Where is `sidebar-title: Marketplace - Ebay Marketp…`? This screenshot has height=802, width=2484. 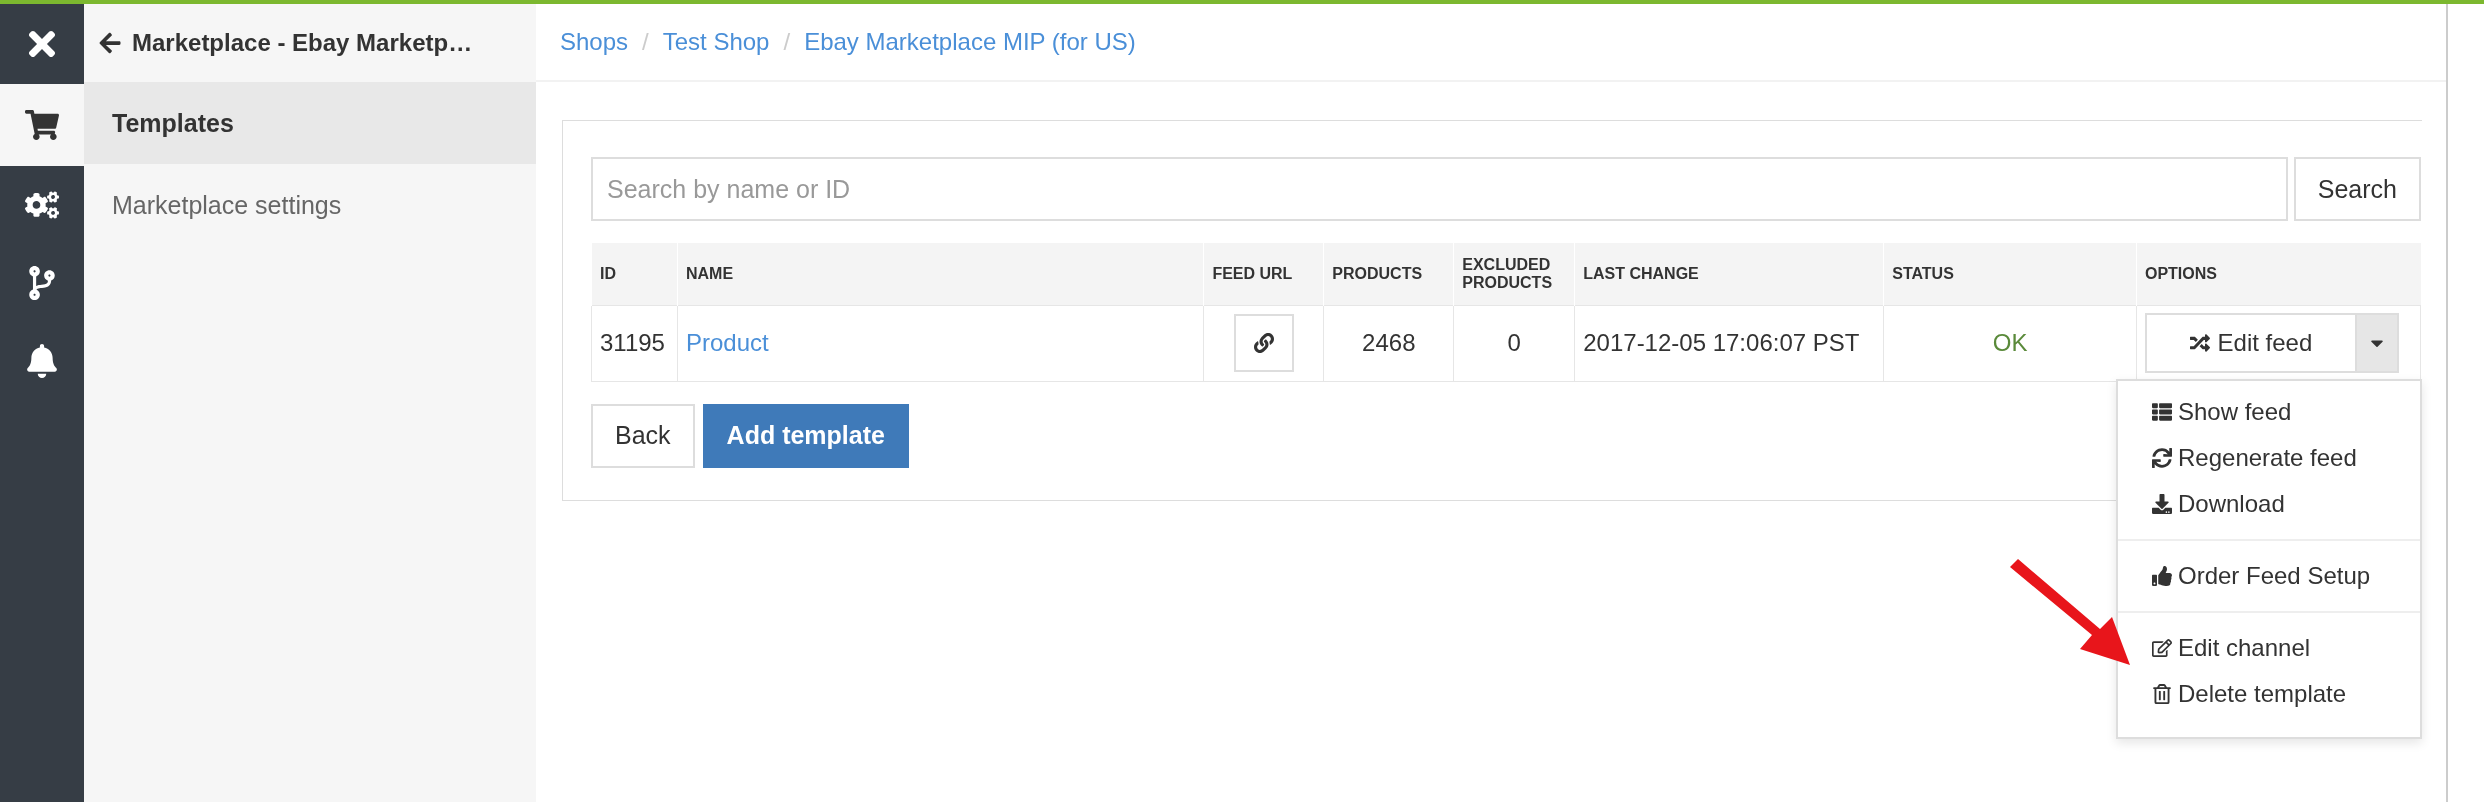 sidebar-title: Marketplace - Ebay Marketp… is located at coordinates (302, 43).